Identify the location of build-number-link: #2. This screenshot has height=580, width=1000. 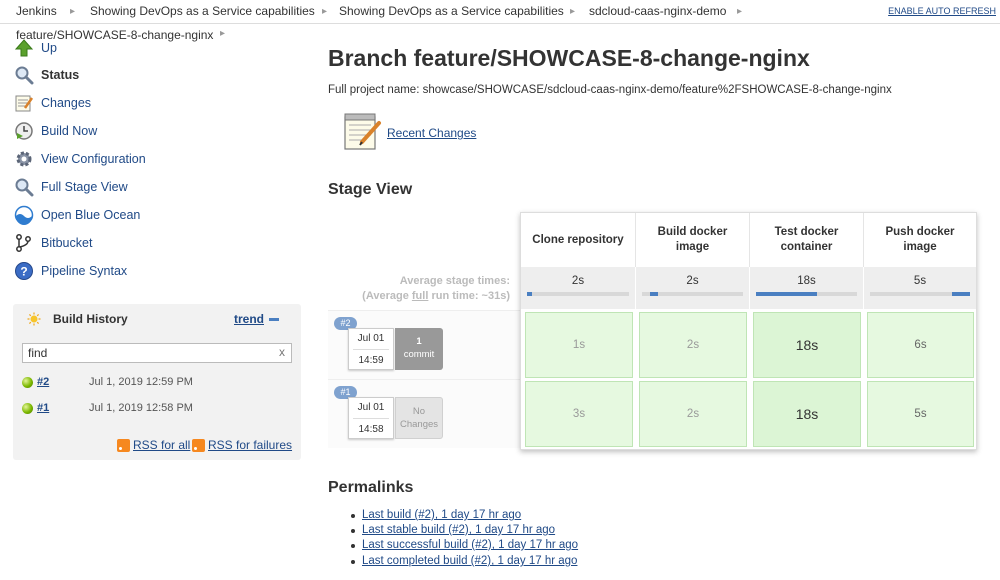
(43, 382).